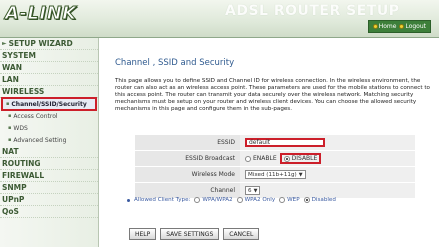 The image size is (439, 247). What do you see at coordinates (241, 234) in the screenshot?
I see `cancel-button: CANCEL` at bounding box center [241, 234].